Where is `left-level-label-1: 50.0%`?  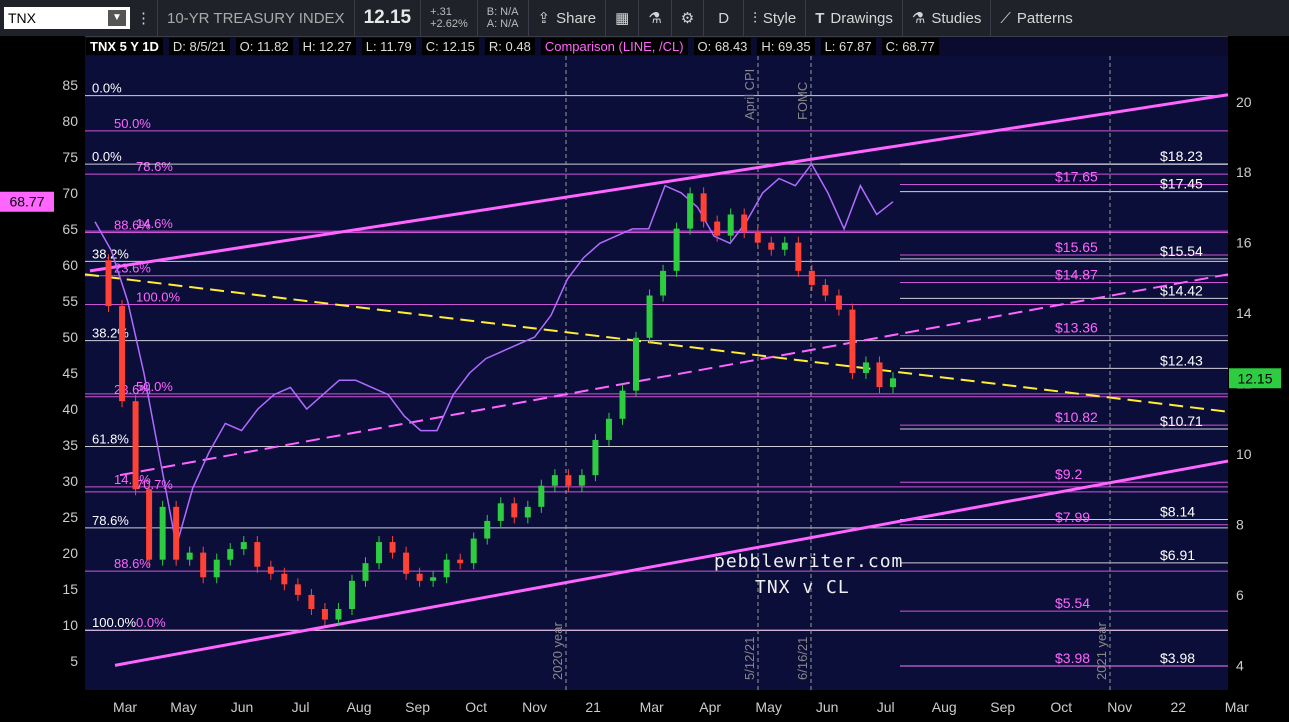
left-level-label-1: 50.0% is located at coordinates (132, 123).